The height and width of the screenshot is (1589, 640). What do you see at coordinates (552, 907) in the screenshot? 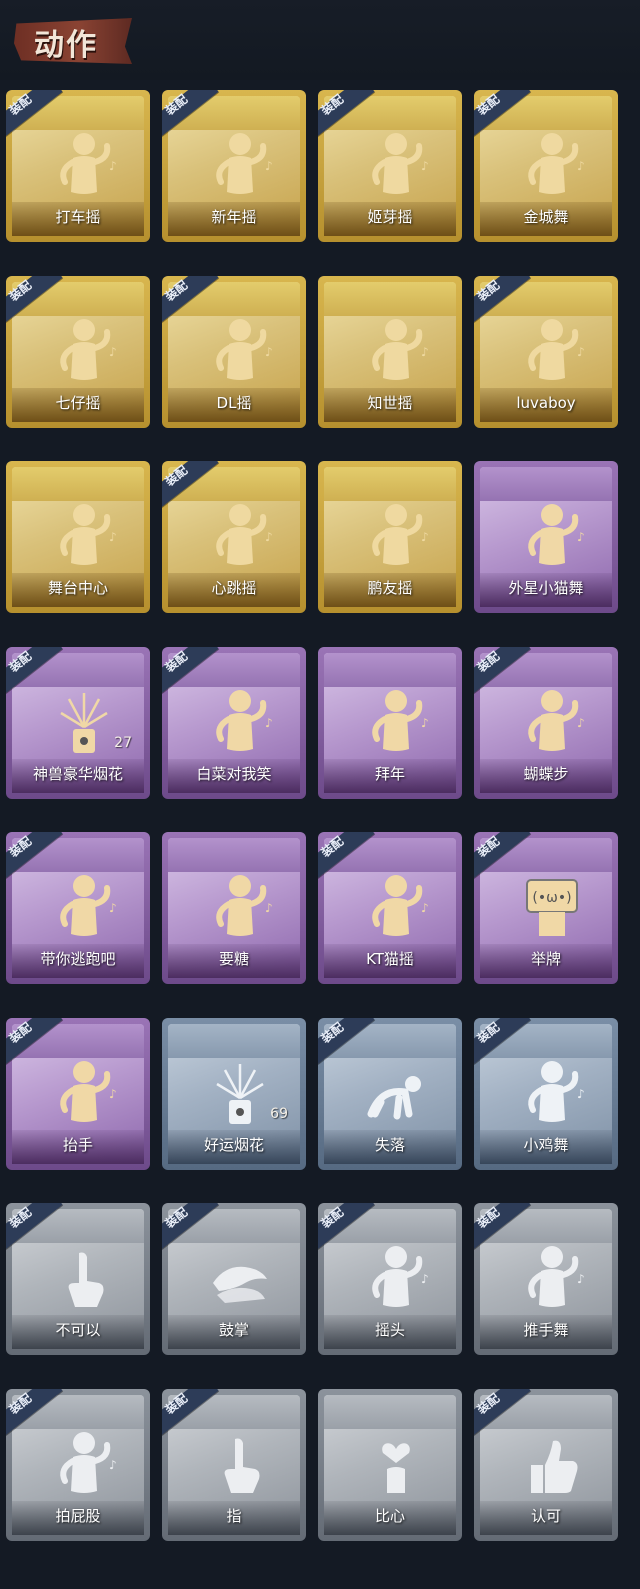
I see `sign-icon: (•ω•)` at bounding box center [552, 907].